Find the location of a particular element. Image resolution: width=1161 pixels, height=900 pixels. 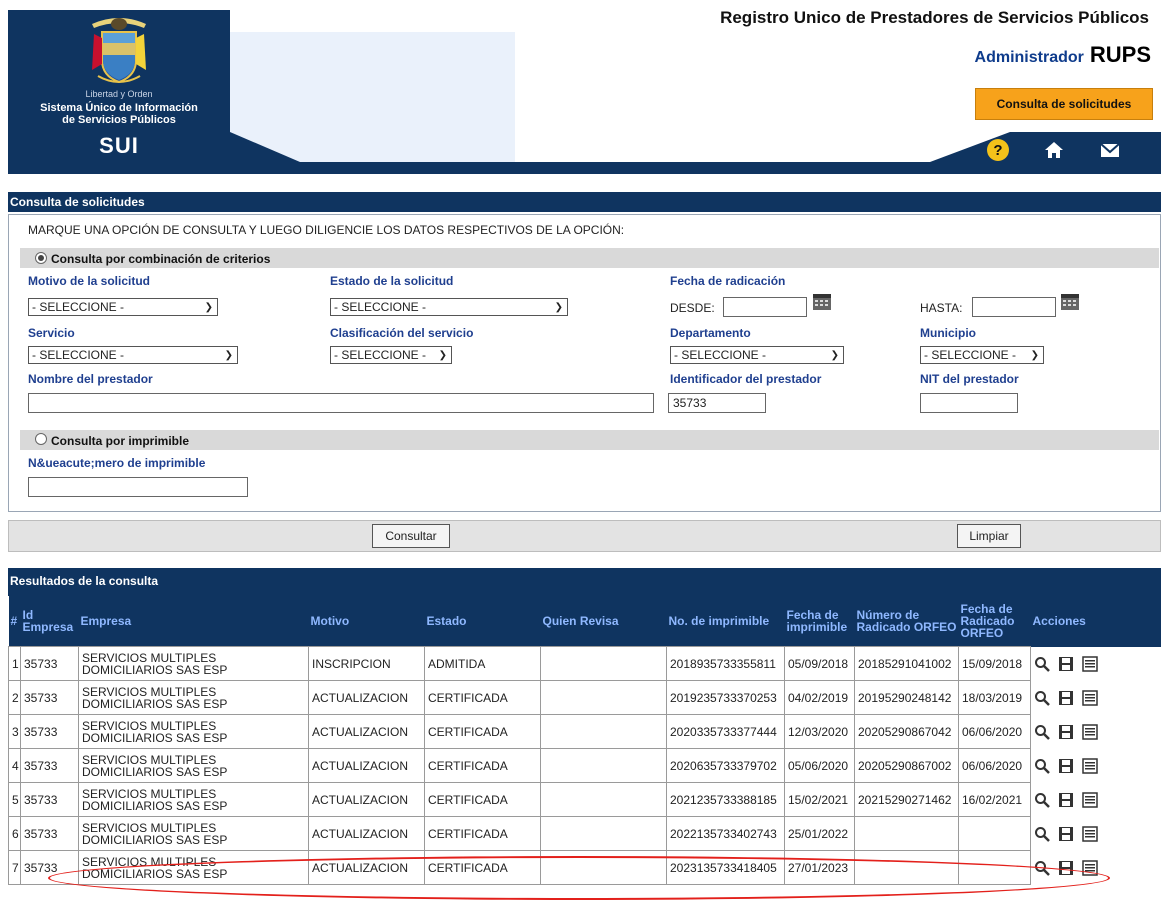

nombre-prestador-input is located at coordinates (341, 403).